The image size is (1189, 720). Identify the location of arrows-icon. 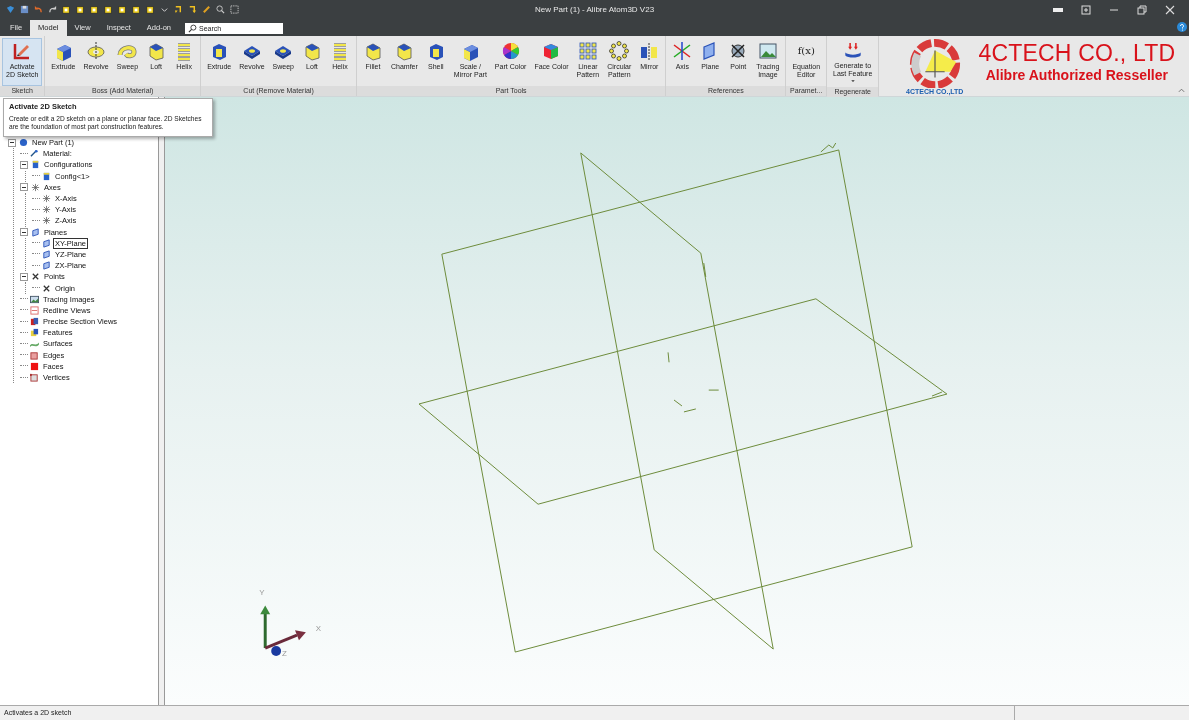
(852, 51).